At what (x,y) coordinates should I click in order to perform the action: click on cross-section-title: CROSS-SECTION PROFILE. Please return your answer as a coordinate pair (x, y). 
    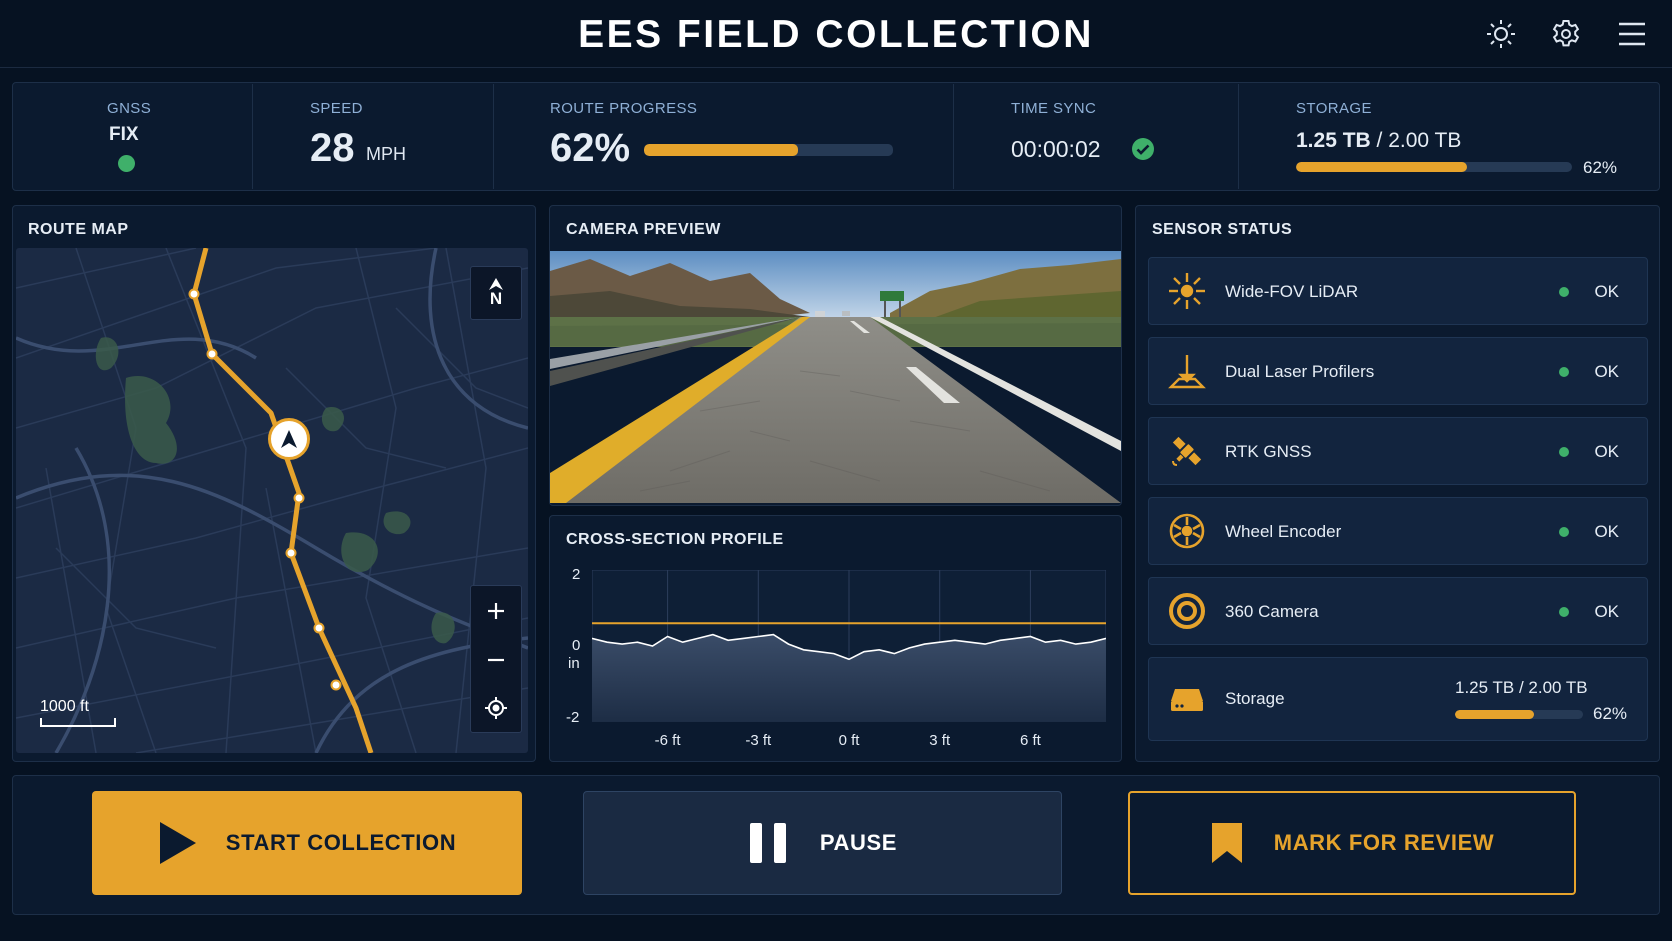
    Looking at the image, I should click on (675, 539).